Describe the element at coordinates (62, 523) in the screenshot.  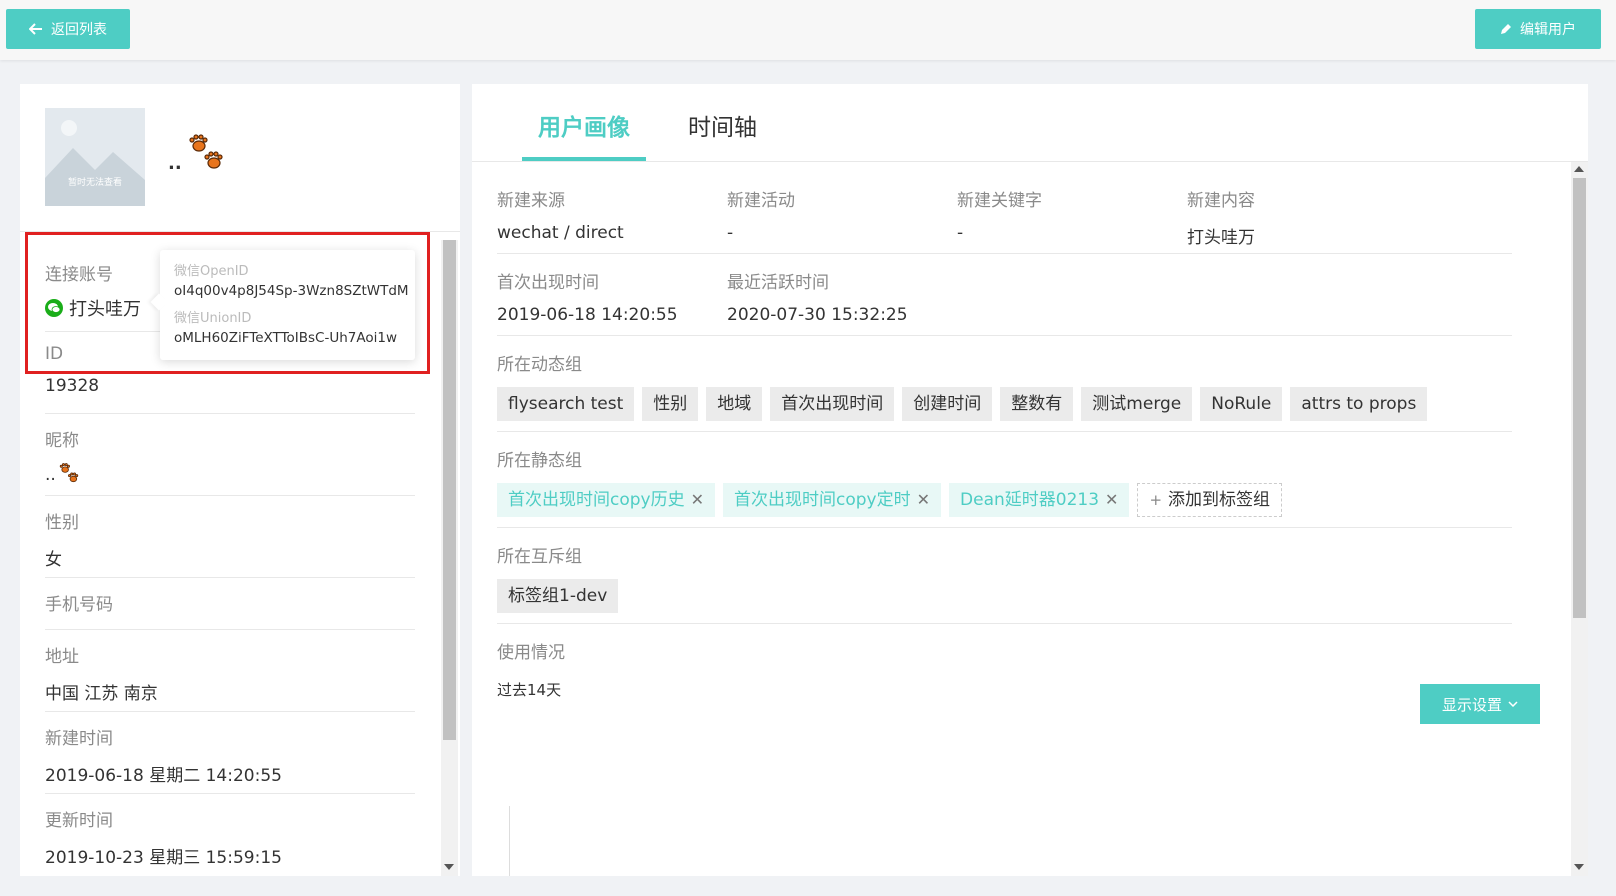
I see `field-label: 性别` at that location.